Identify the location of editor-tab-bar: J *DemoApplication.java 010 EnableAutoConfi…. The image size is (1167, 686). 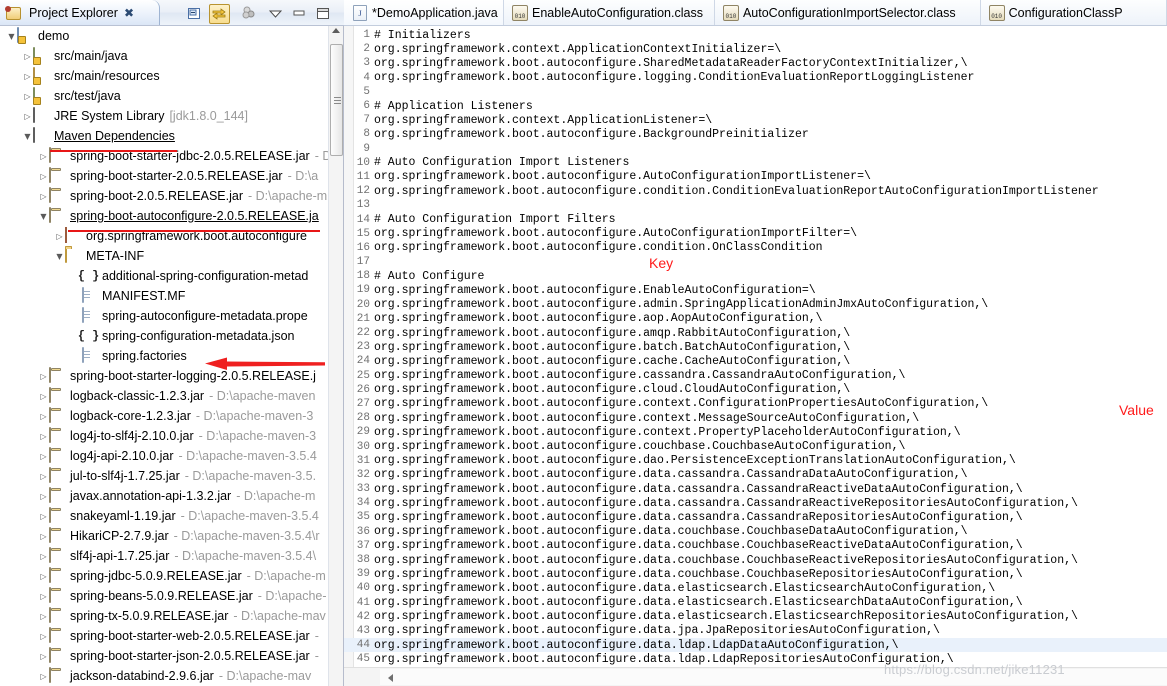
(755, 13).